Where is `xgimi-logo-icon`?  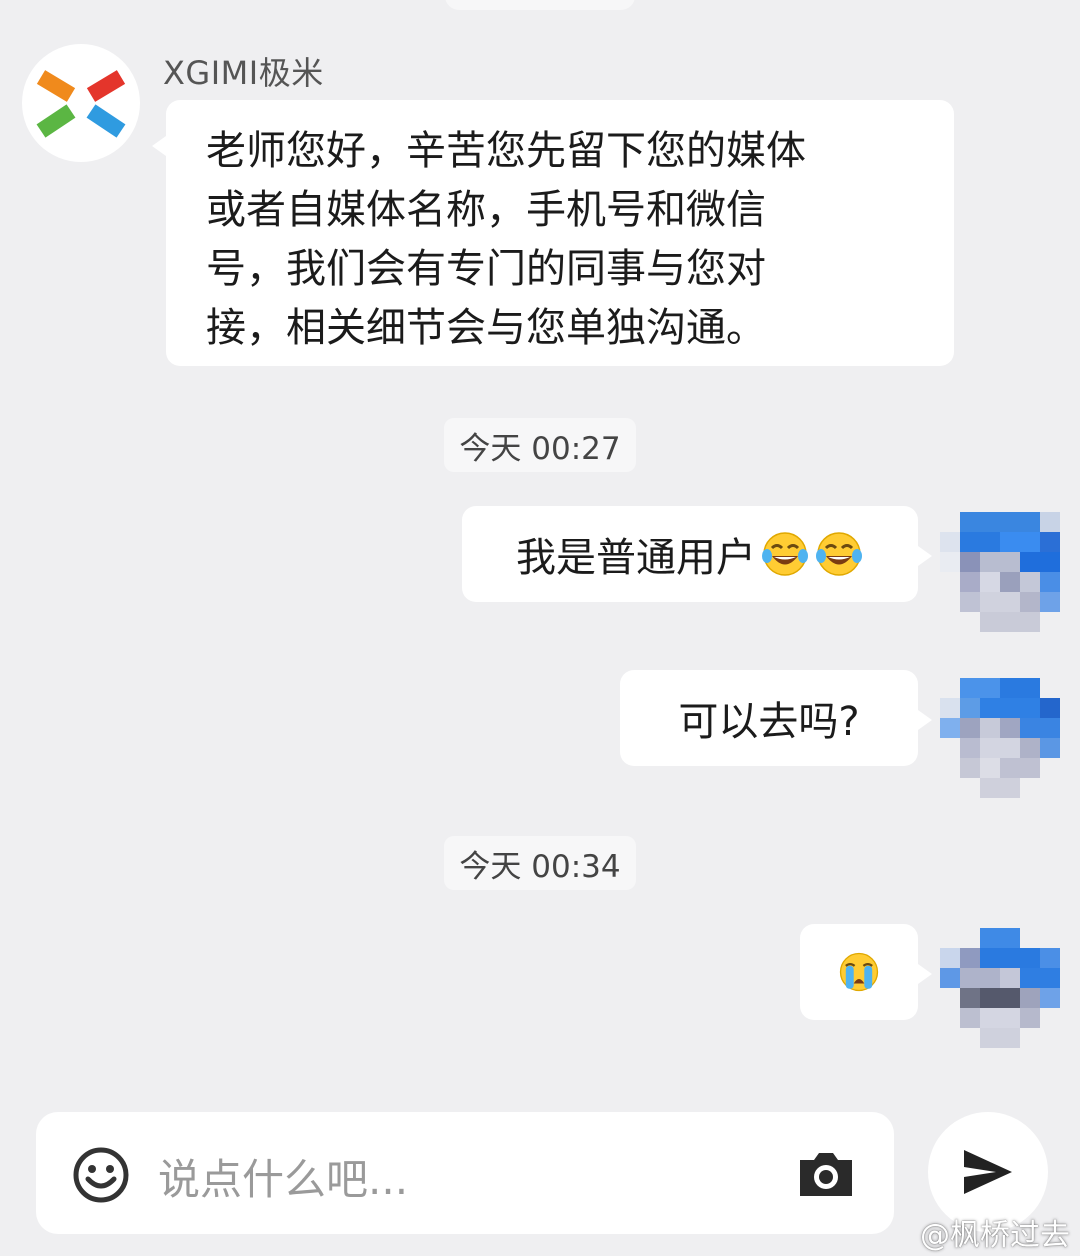 xgimi-logo-icon is located at coordinates (81, 103).